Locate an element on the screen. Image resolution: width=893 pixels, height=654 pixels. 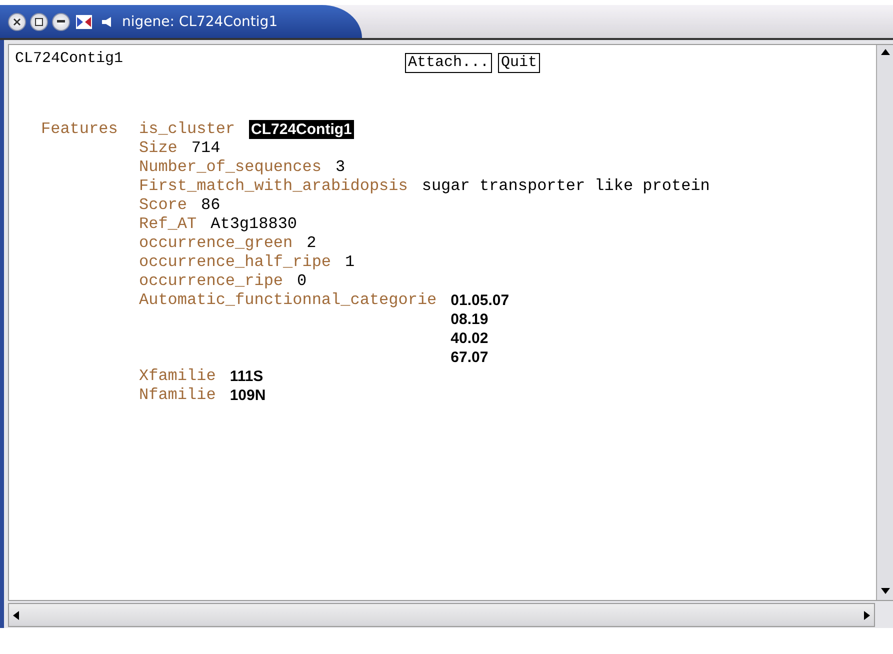
maximize-icon is located at coordinates (39, 22).